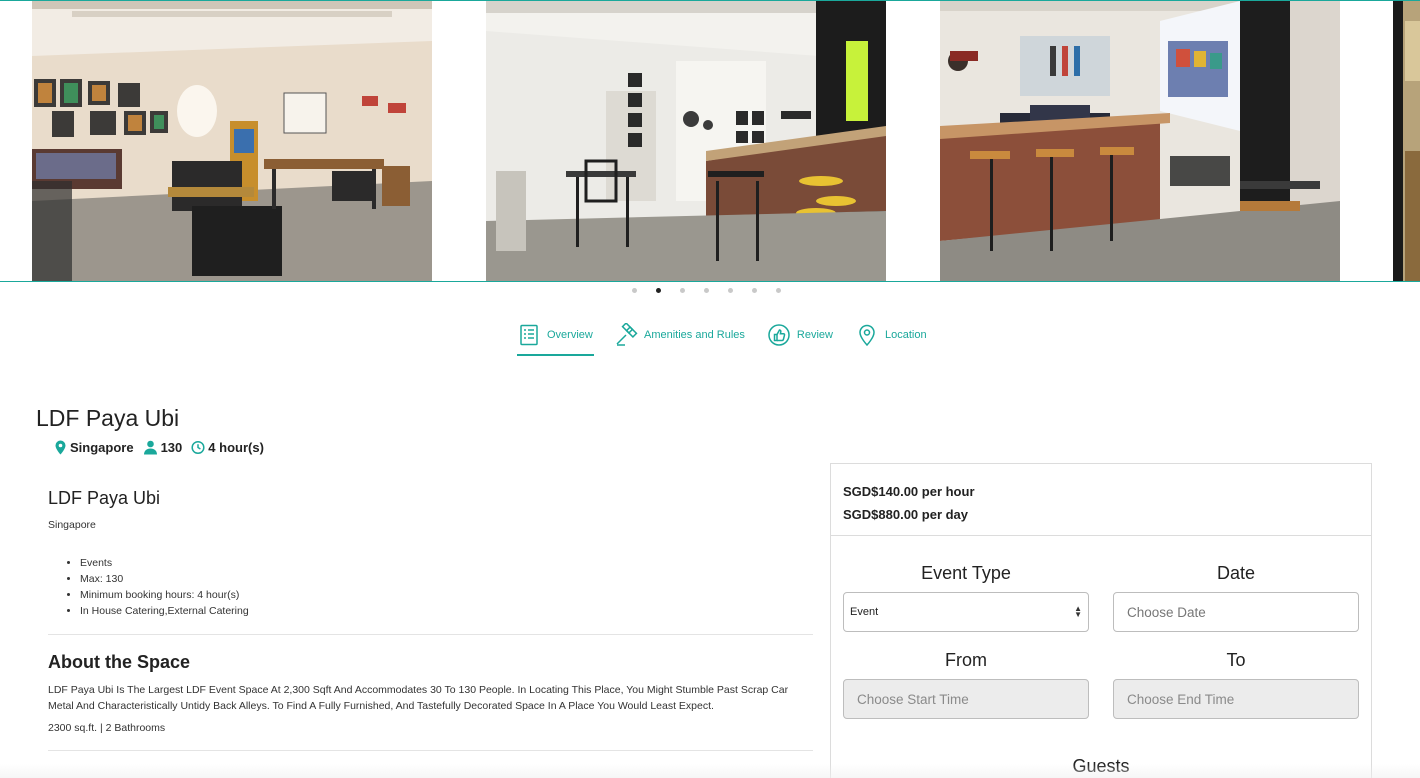  What do you see at coordinates (446, 579) in the screenshot?
I see `list-item: Max: 130` at bounding box center [446, 579].